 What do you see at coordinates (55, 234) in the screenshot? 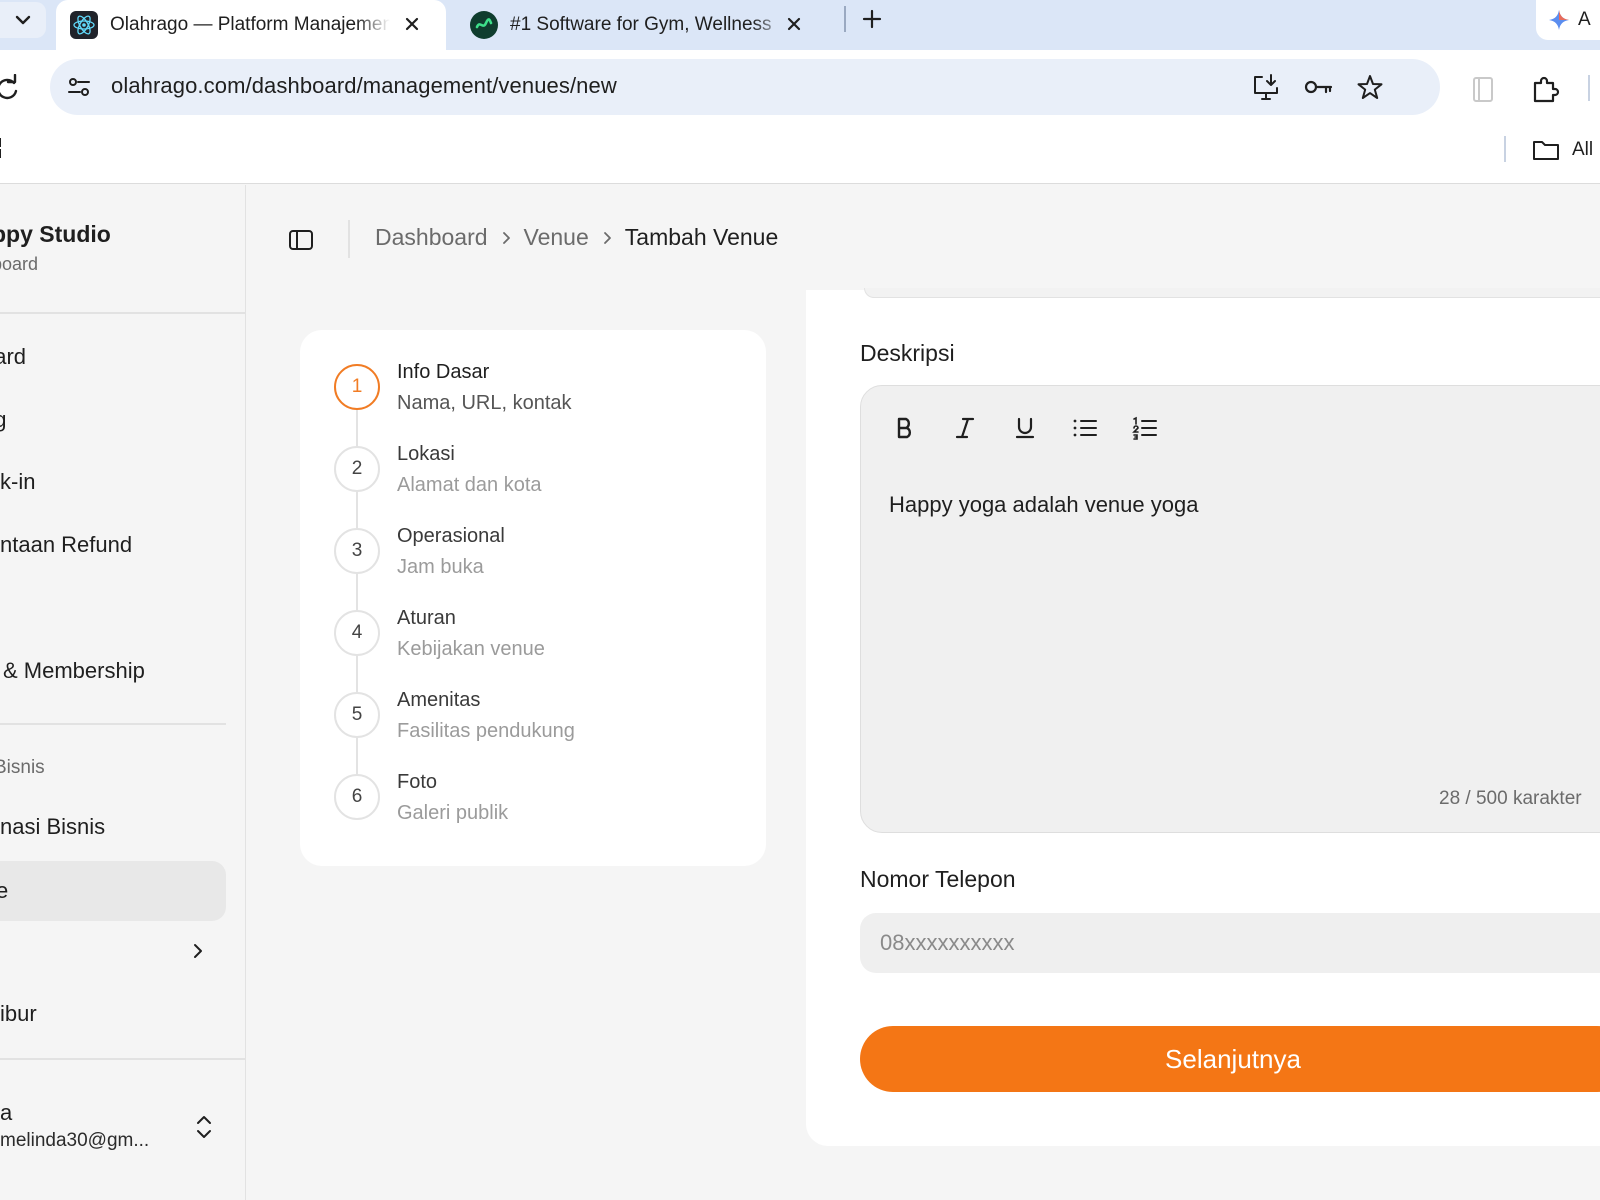
I see `brand-name: ppy Studio` at bounding box center [55, 234].